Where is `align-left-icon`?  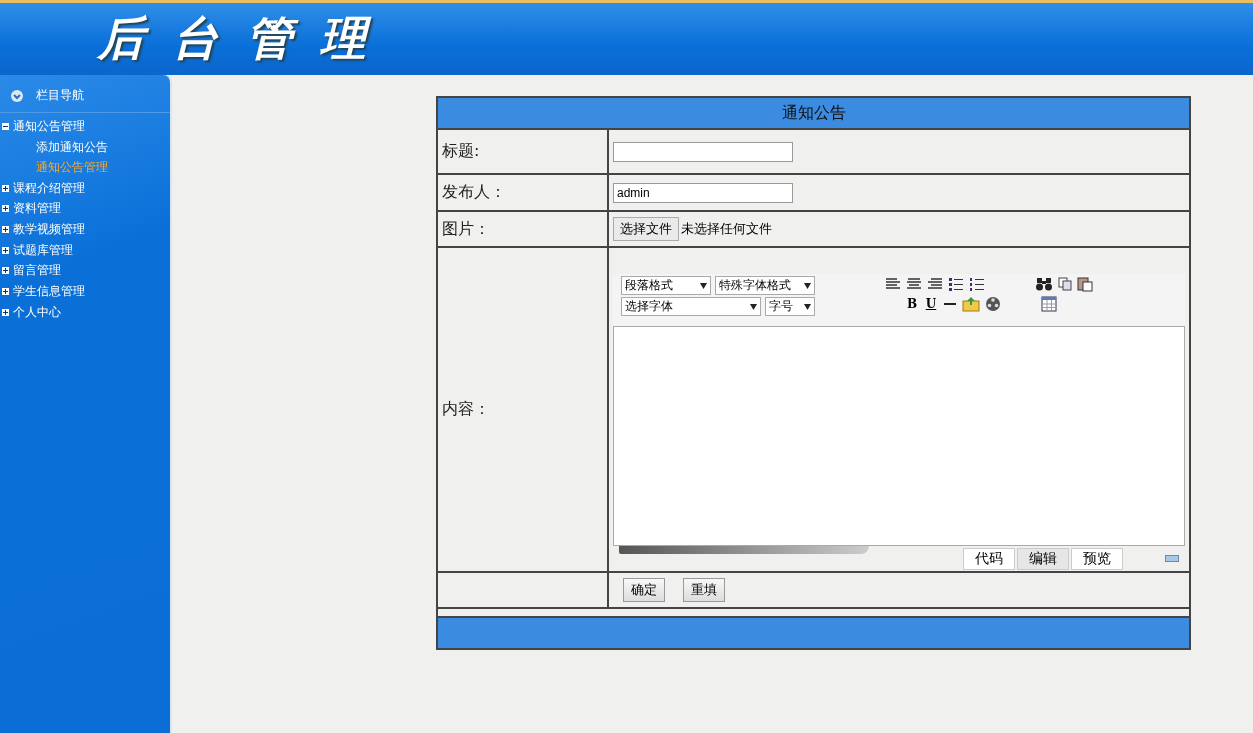 align-left-icon is located at coordinates (893, 284).